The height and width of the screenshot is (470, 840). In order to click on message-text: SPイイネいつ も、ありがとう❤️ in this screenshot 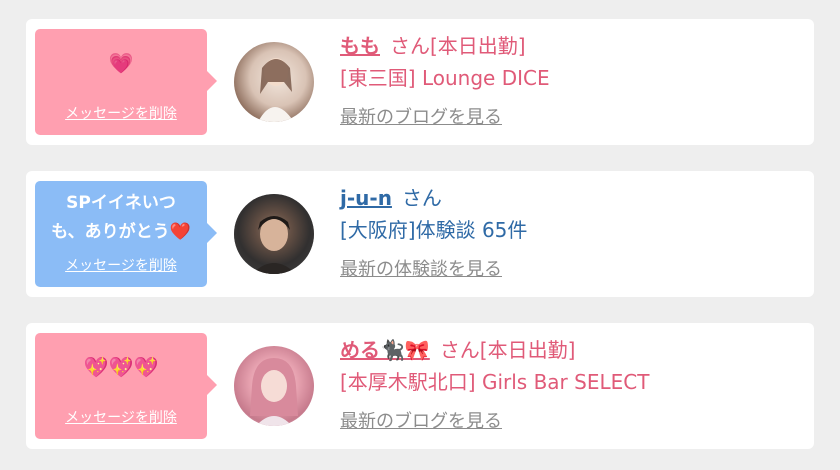, I will do `click(121, 218)`.